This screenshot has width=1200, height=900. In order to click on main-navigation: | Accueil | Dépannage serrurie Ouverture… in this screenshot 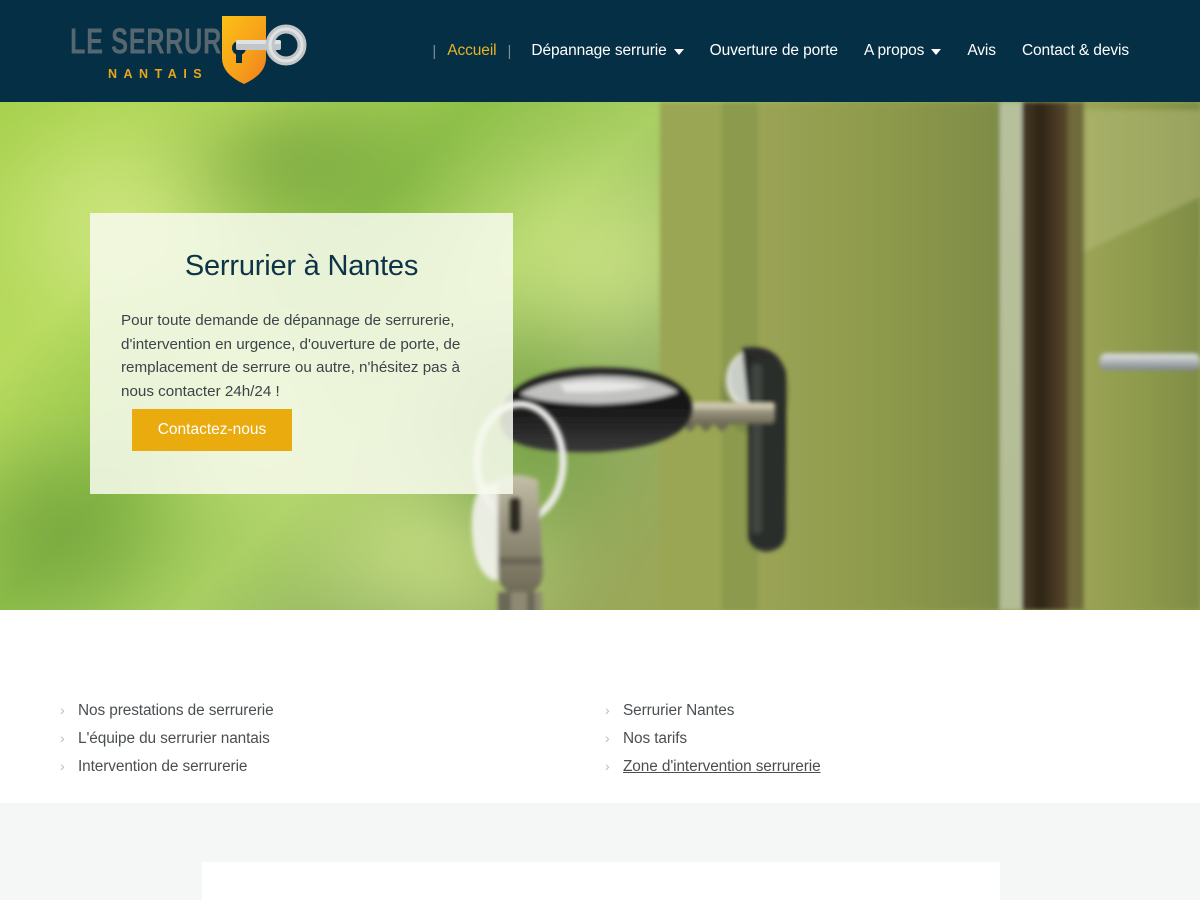, I will do `click(783, 51)`.